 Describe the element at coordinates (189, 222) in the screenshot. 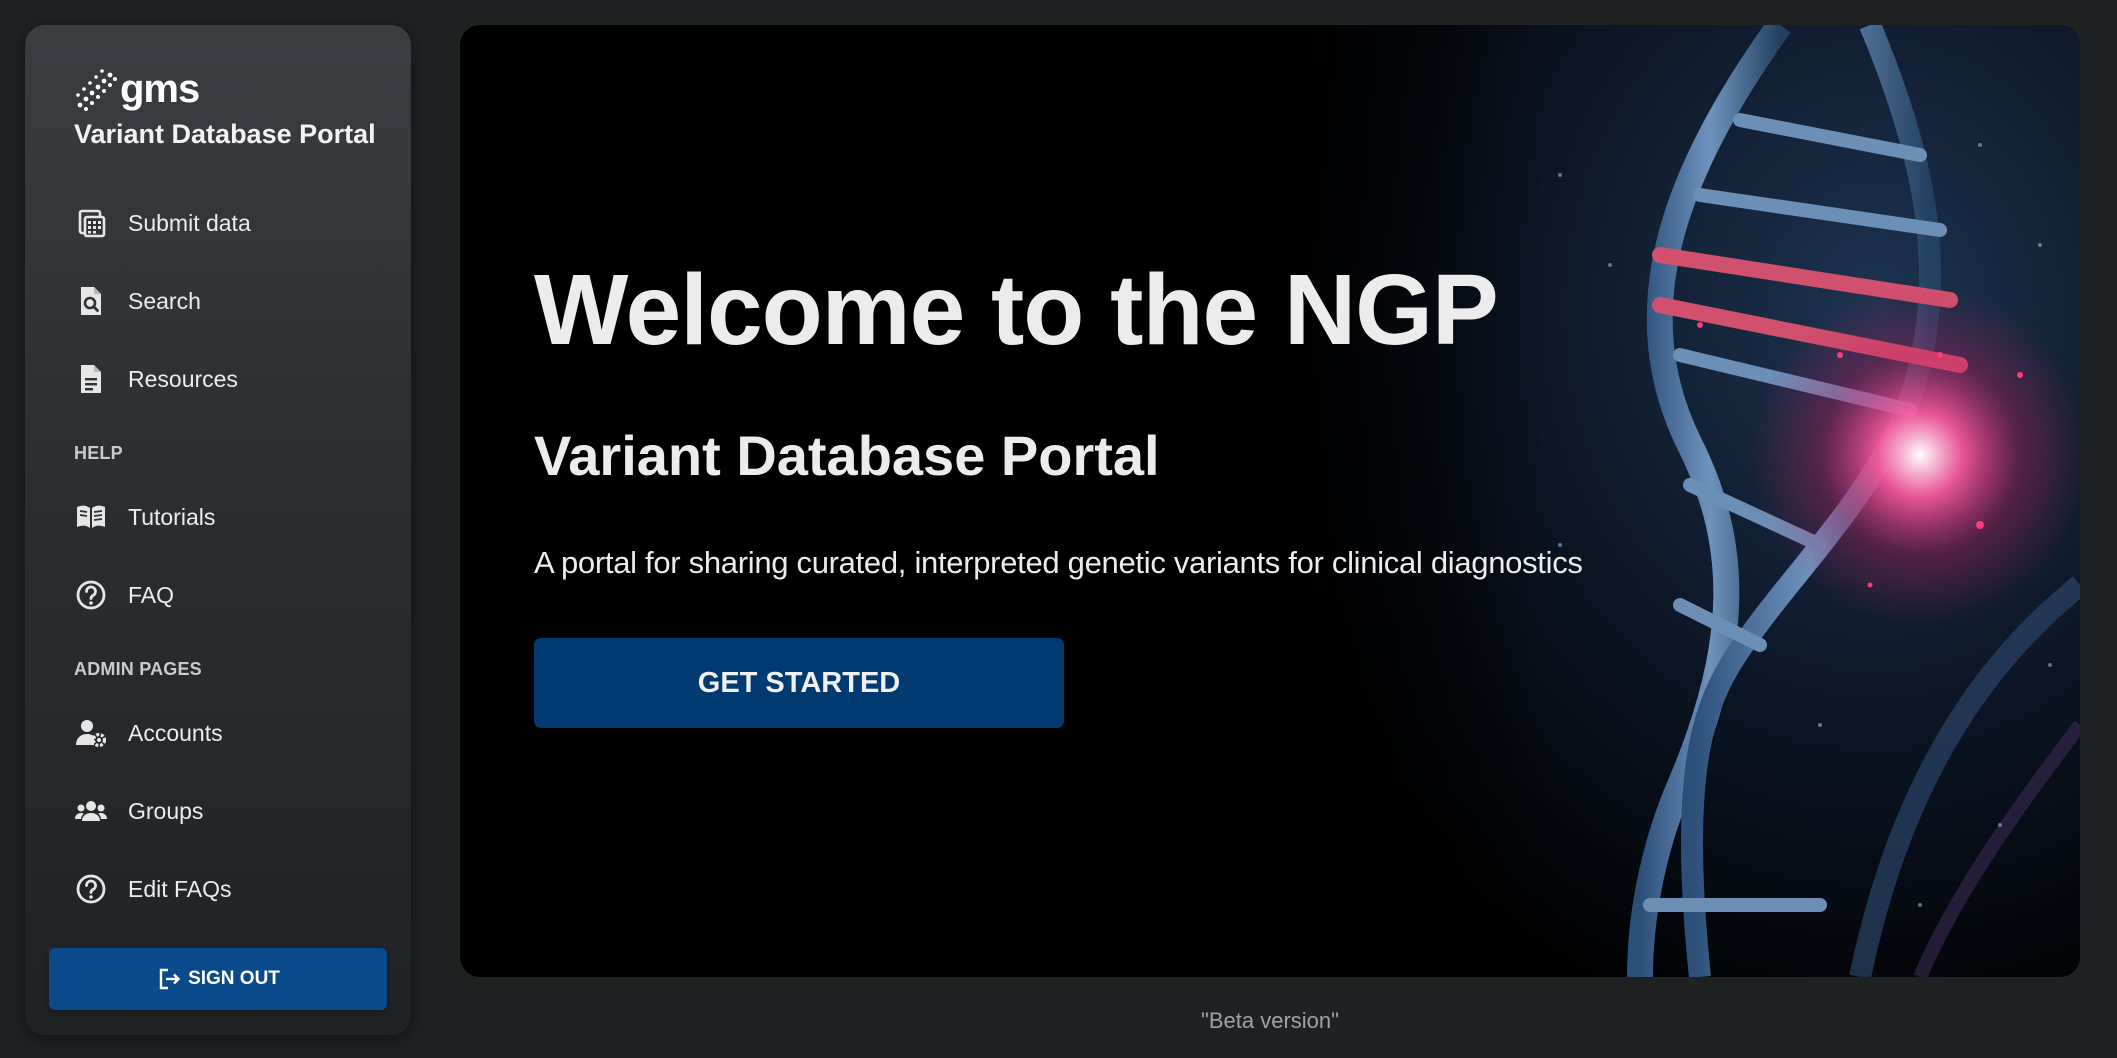

I see `sidebar-item-label: Submit data` at that location.